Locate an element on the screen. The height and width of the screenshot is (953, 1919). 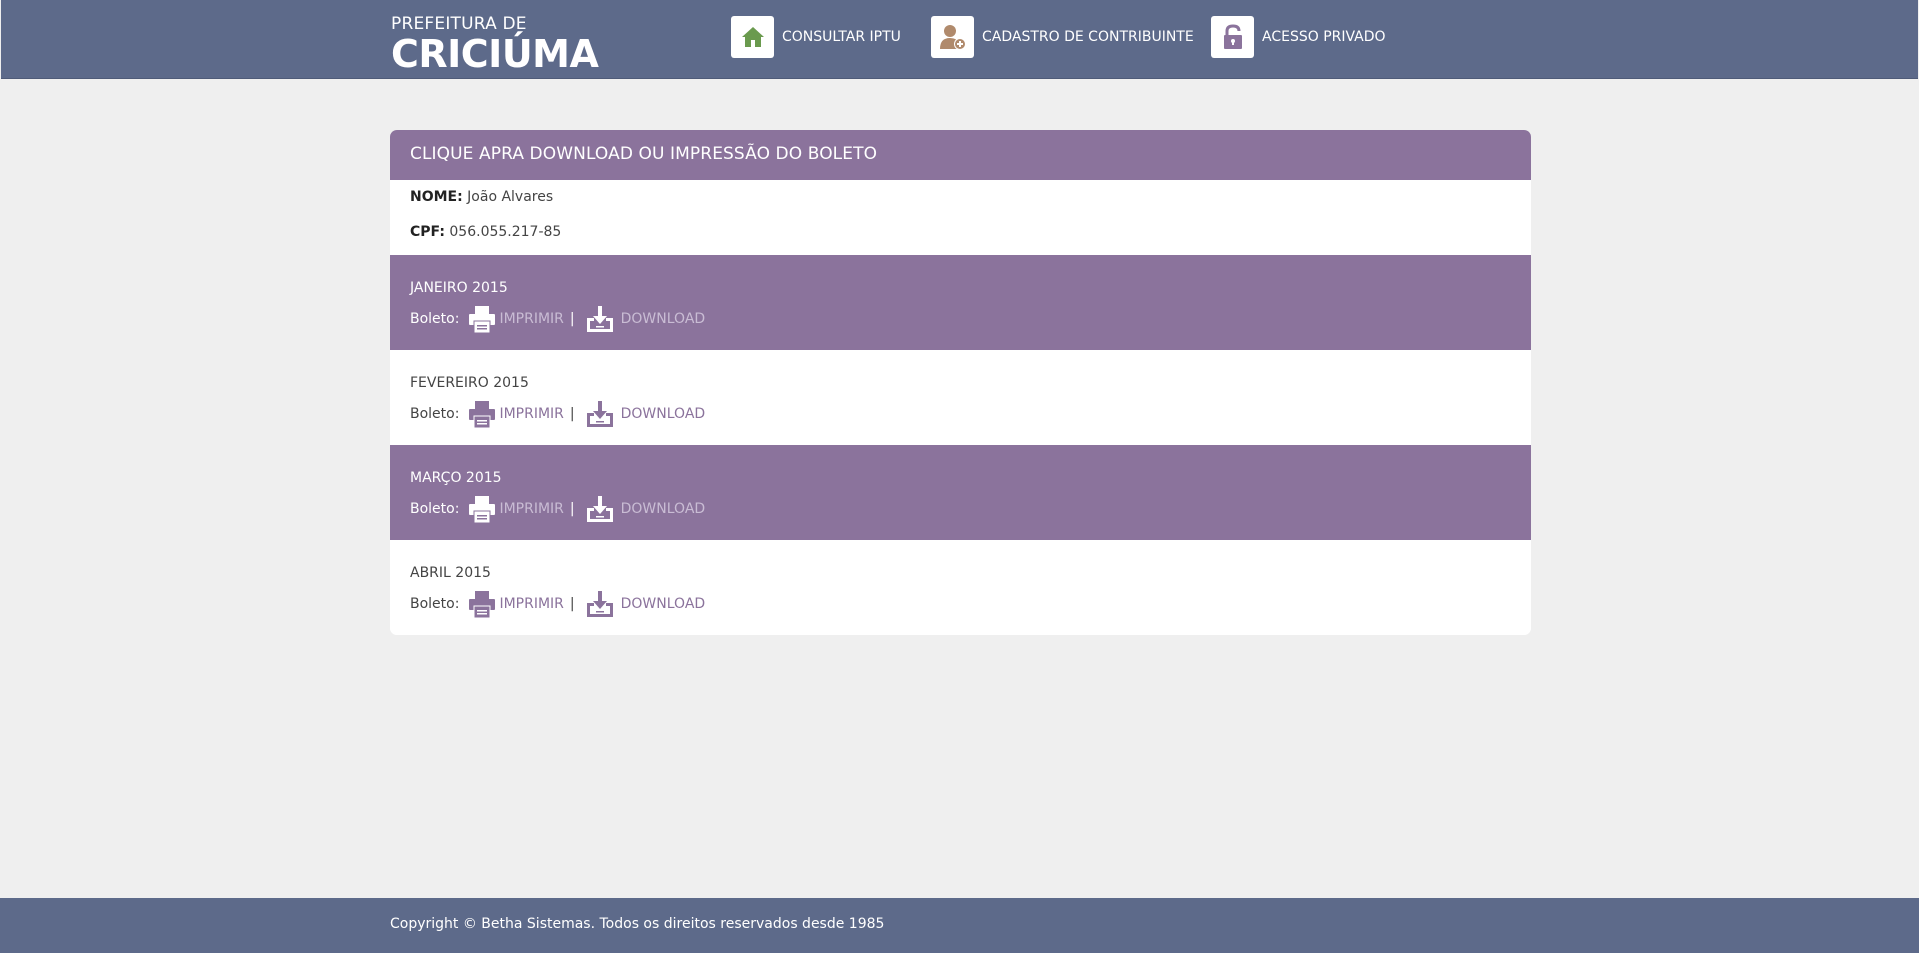
nome-row: NOME: João Alvares is located at coordinates (471, 197).